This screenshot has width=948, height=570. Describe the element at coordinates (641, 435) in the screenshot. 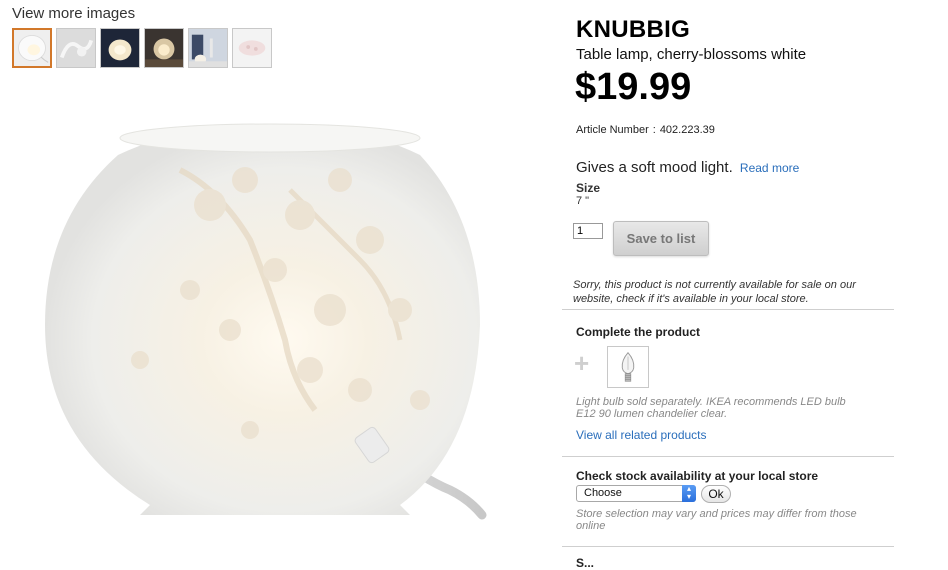

I see `view-all-related-link: View all related products` at that location.